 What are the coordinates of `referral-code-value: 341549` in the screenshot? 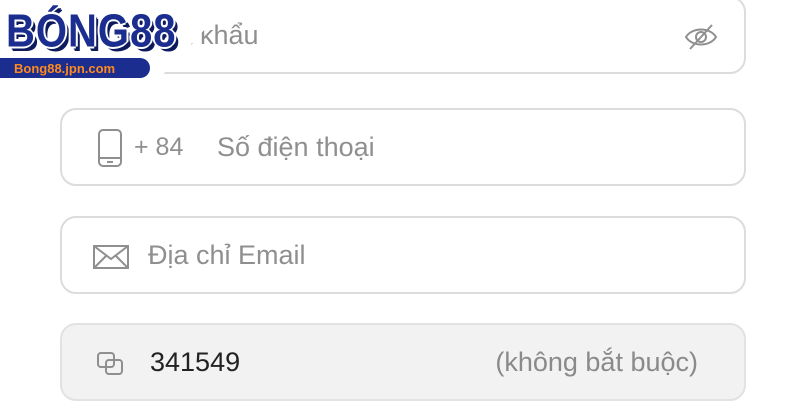 It's located at (195, 361).